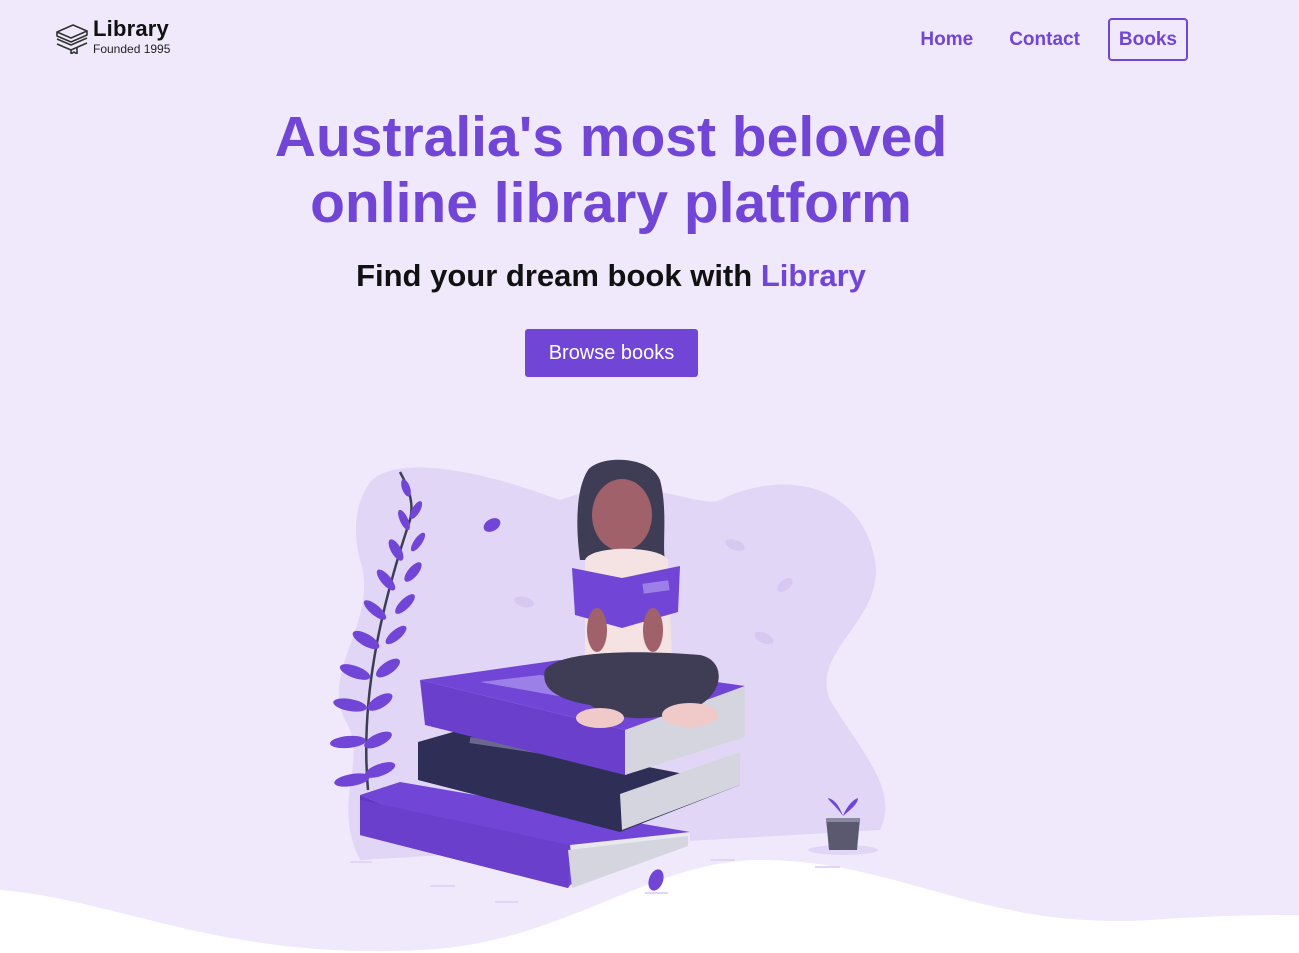 This screenshot has width=1299, height=953. I want to click on bottom-wave, so click(649, 906).